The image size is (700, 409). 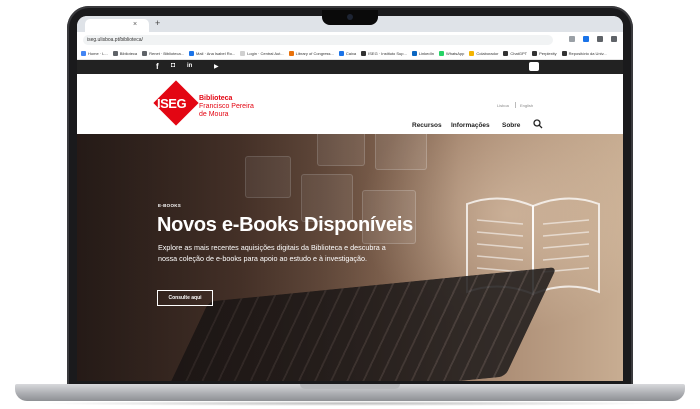 What do you see at coordinates (350, 67) in the screenshot?
I see `social-bar: f ◘ in ▶` at bounding box center [350, 67].